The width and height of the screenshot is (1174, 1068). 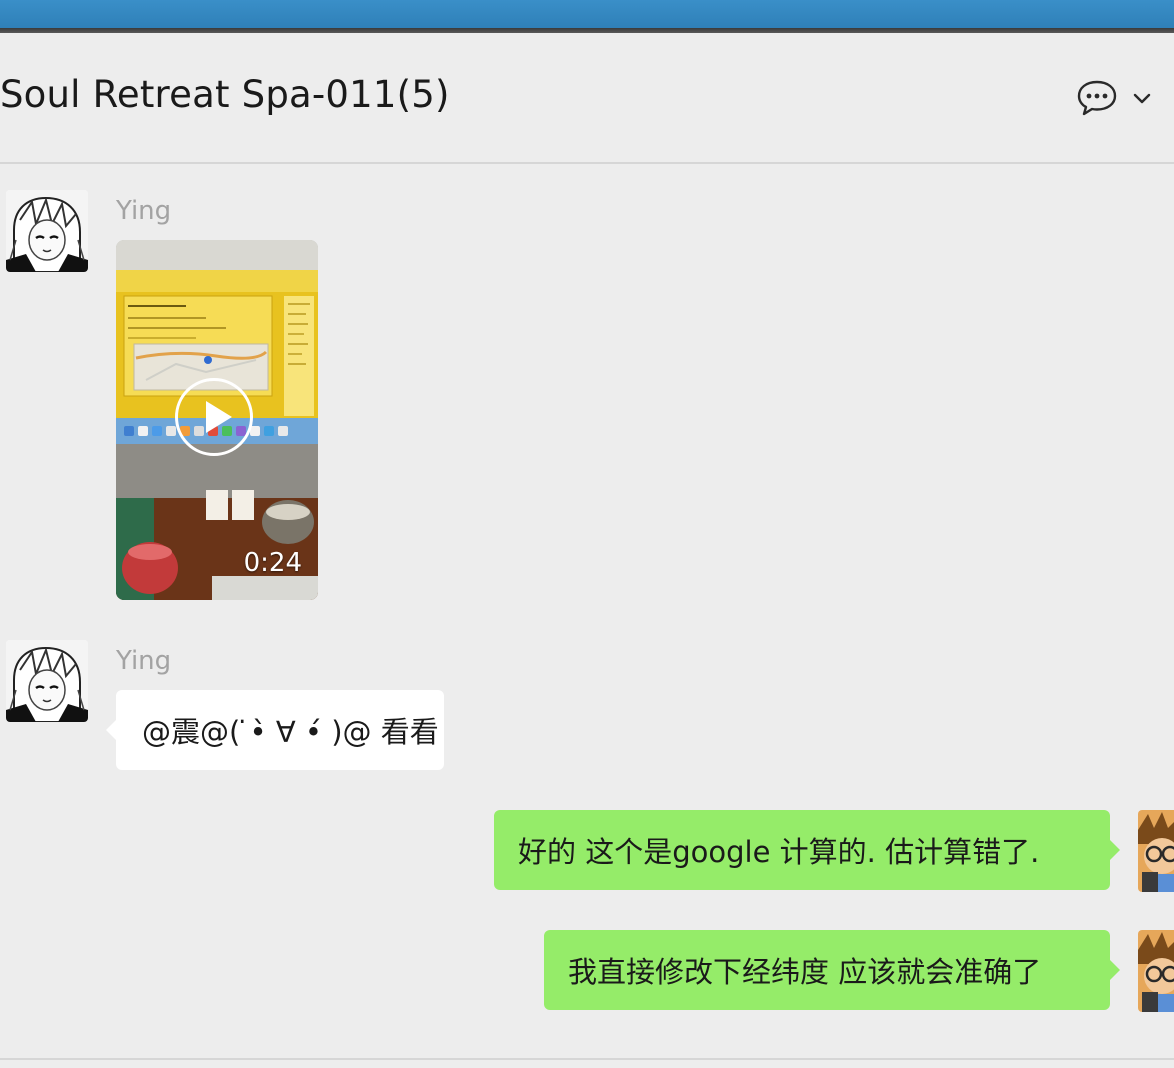 I want to click on window-top-strip, so click(x=587, y=14).